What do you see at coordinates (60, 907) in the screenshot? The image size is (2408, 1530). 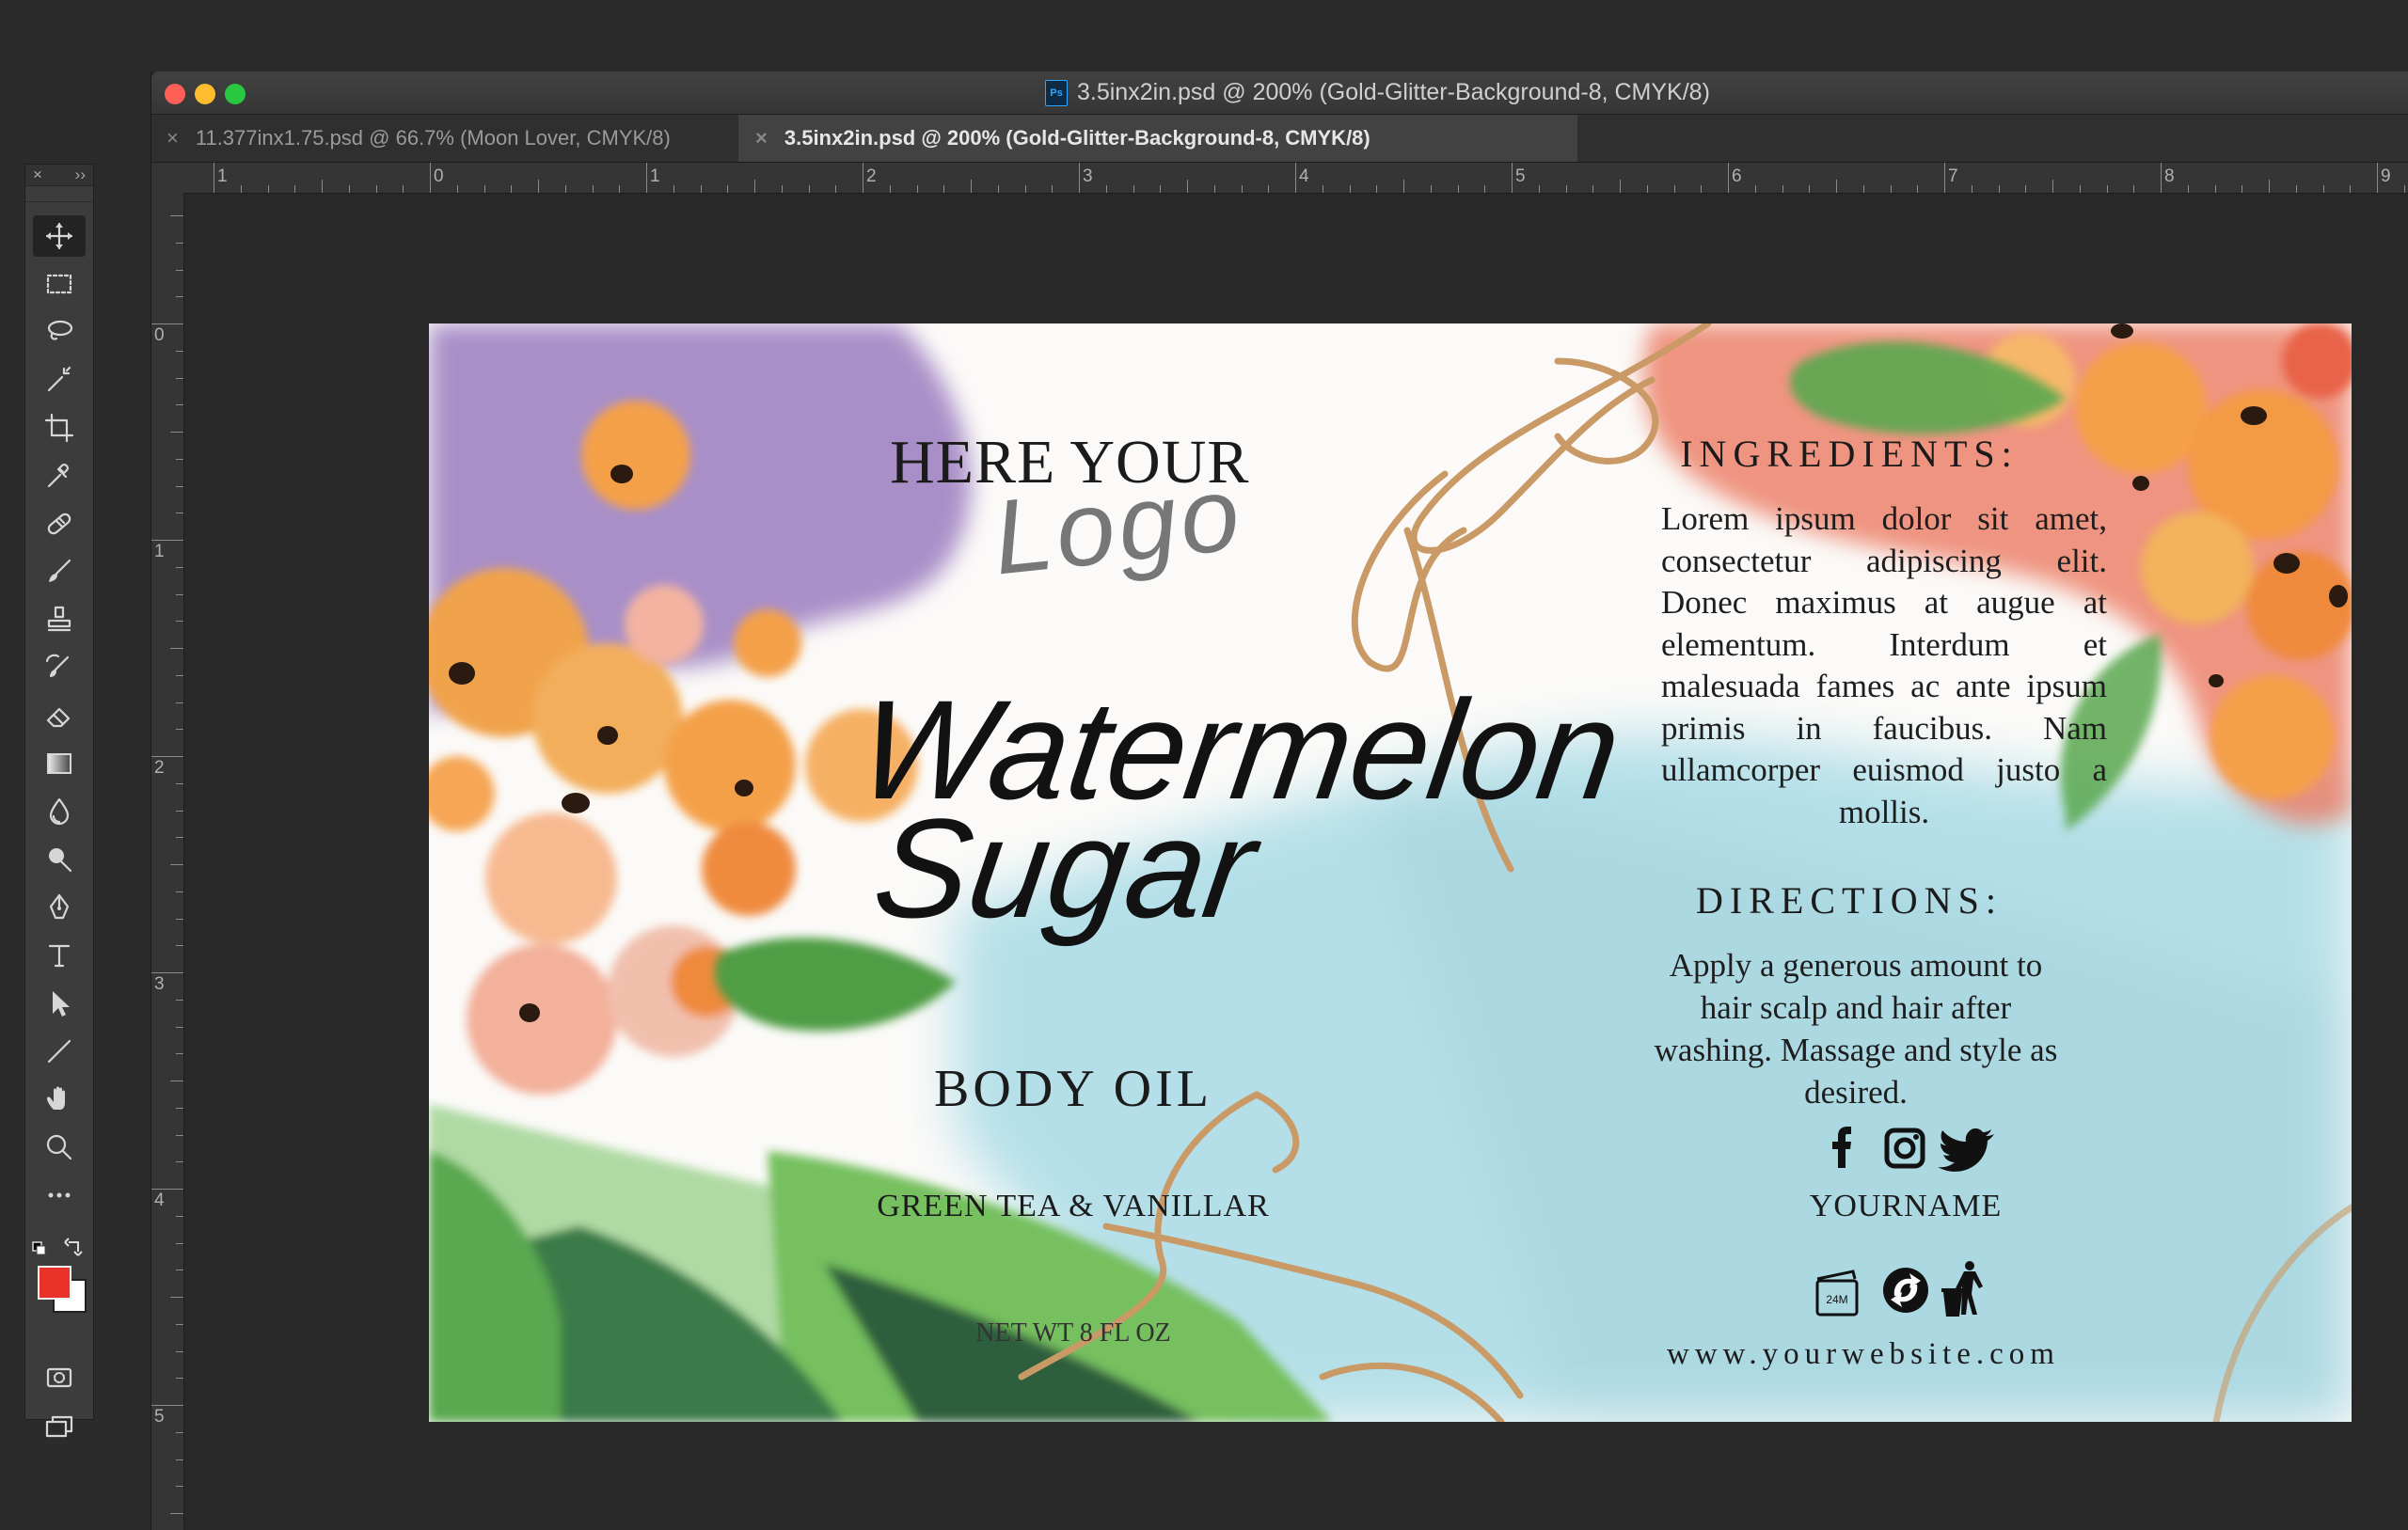 I see `pen-tool` at bounding box center [60, 907].